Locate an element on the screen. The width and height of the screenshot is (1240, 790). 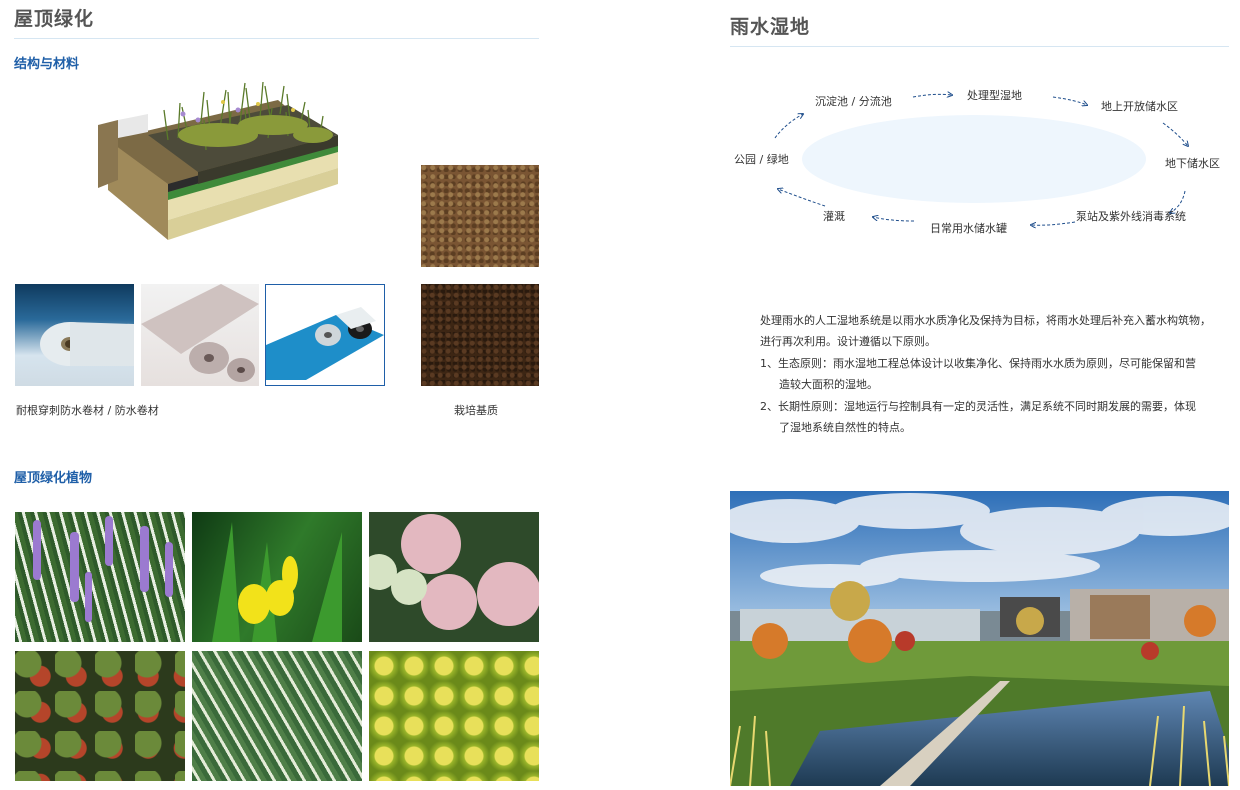
cycle-node-park: 公园 / 绿地 is located at coordinates (761, 159).